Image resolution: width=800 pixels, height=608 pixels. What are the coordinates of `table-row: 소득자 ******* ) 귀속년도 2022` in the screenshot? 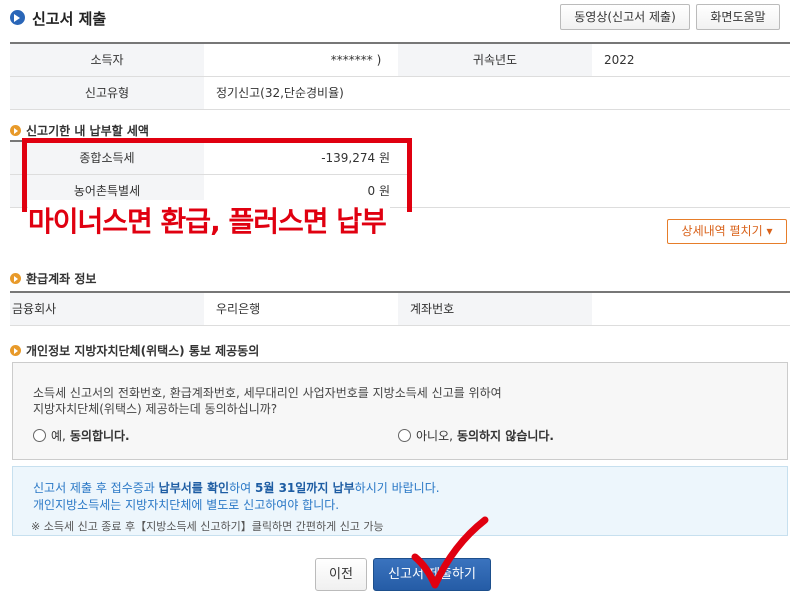 It's located at (400, 60).